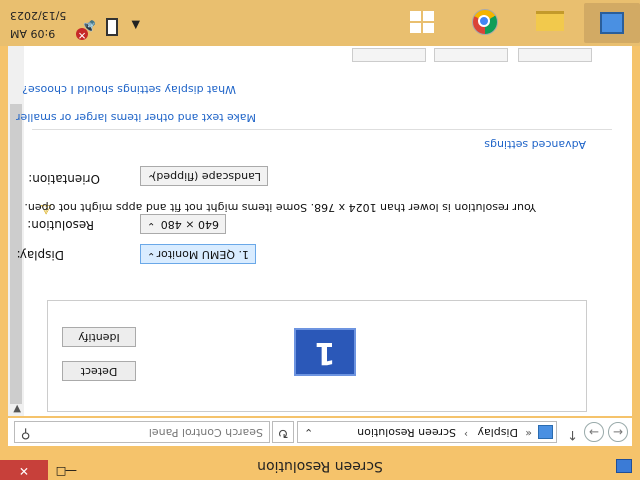 The height and width of the screenshot is (480, 640). Describe the element at coordinates (16, 231) in the screenshot. I see `scrollbar: ▼` at that location.